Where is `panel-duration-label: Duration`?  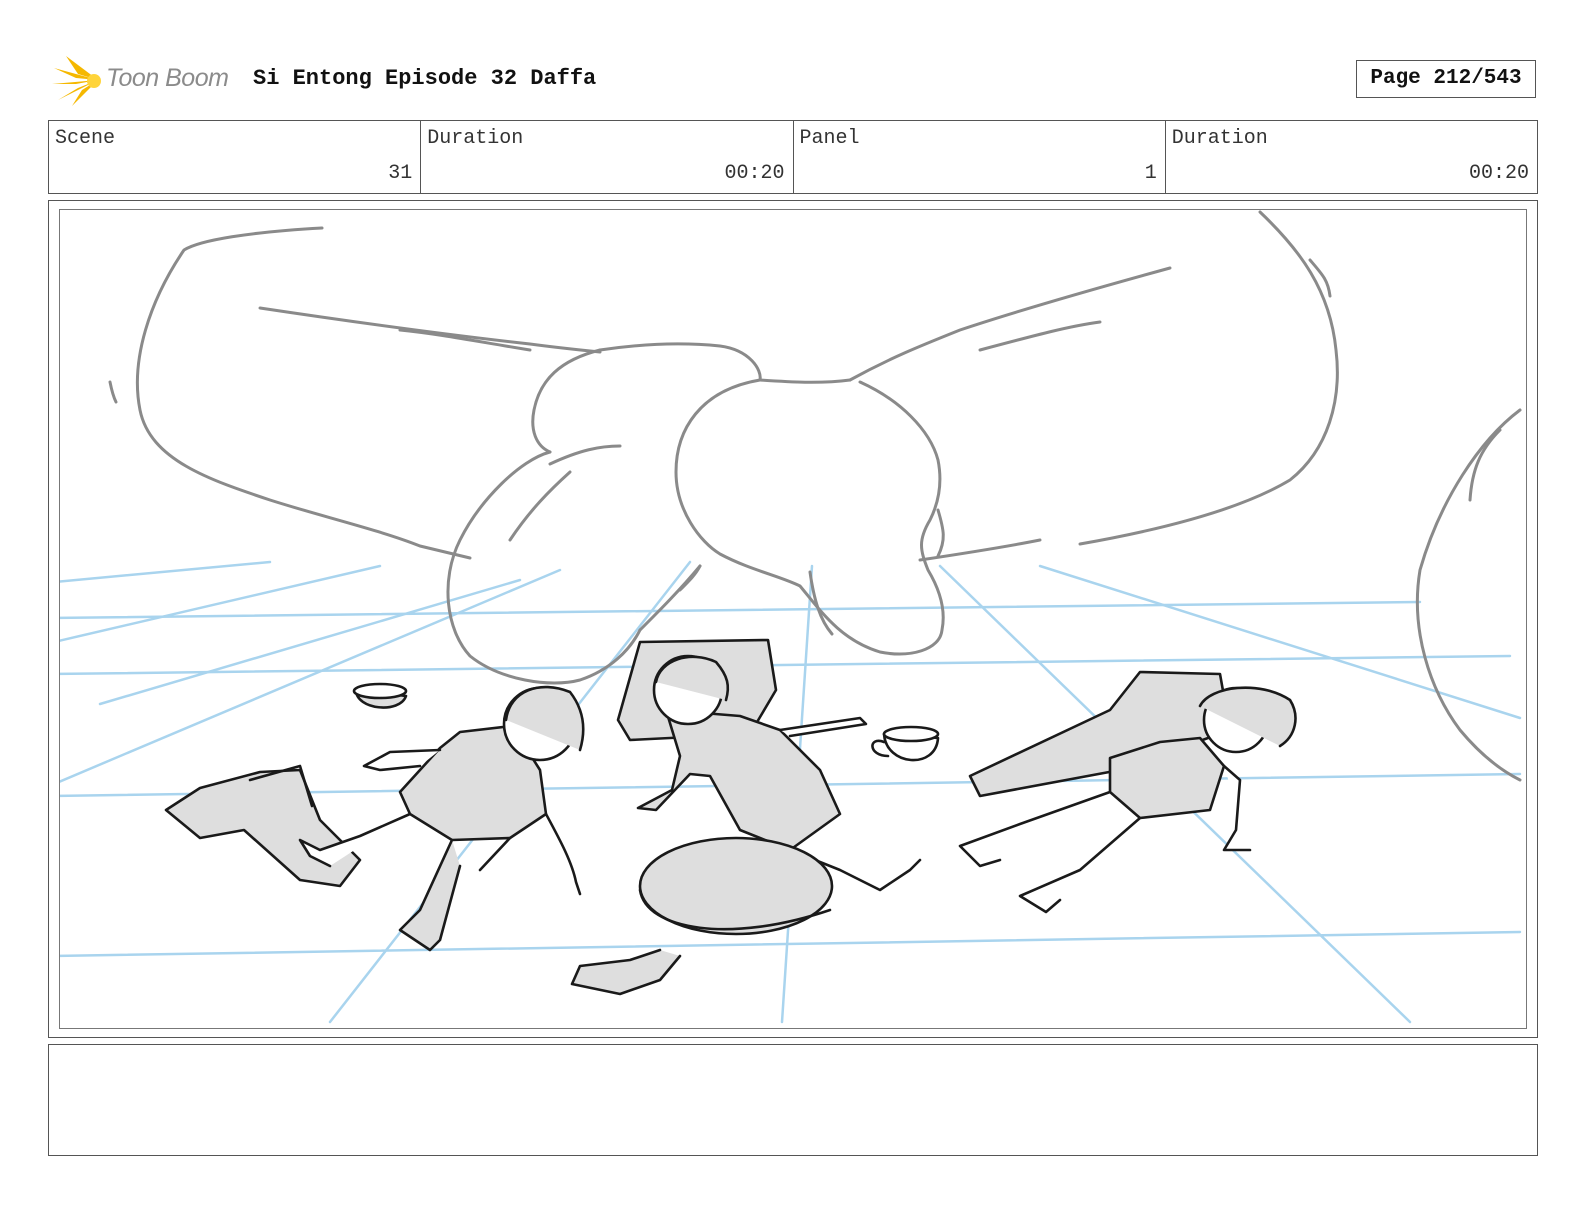 panel-duration-label: Duration is located at coordinates (1219, 138).